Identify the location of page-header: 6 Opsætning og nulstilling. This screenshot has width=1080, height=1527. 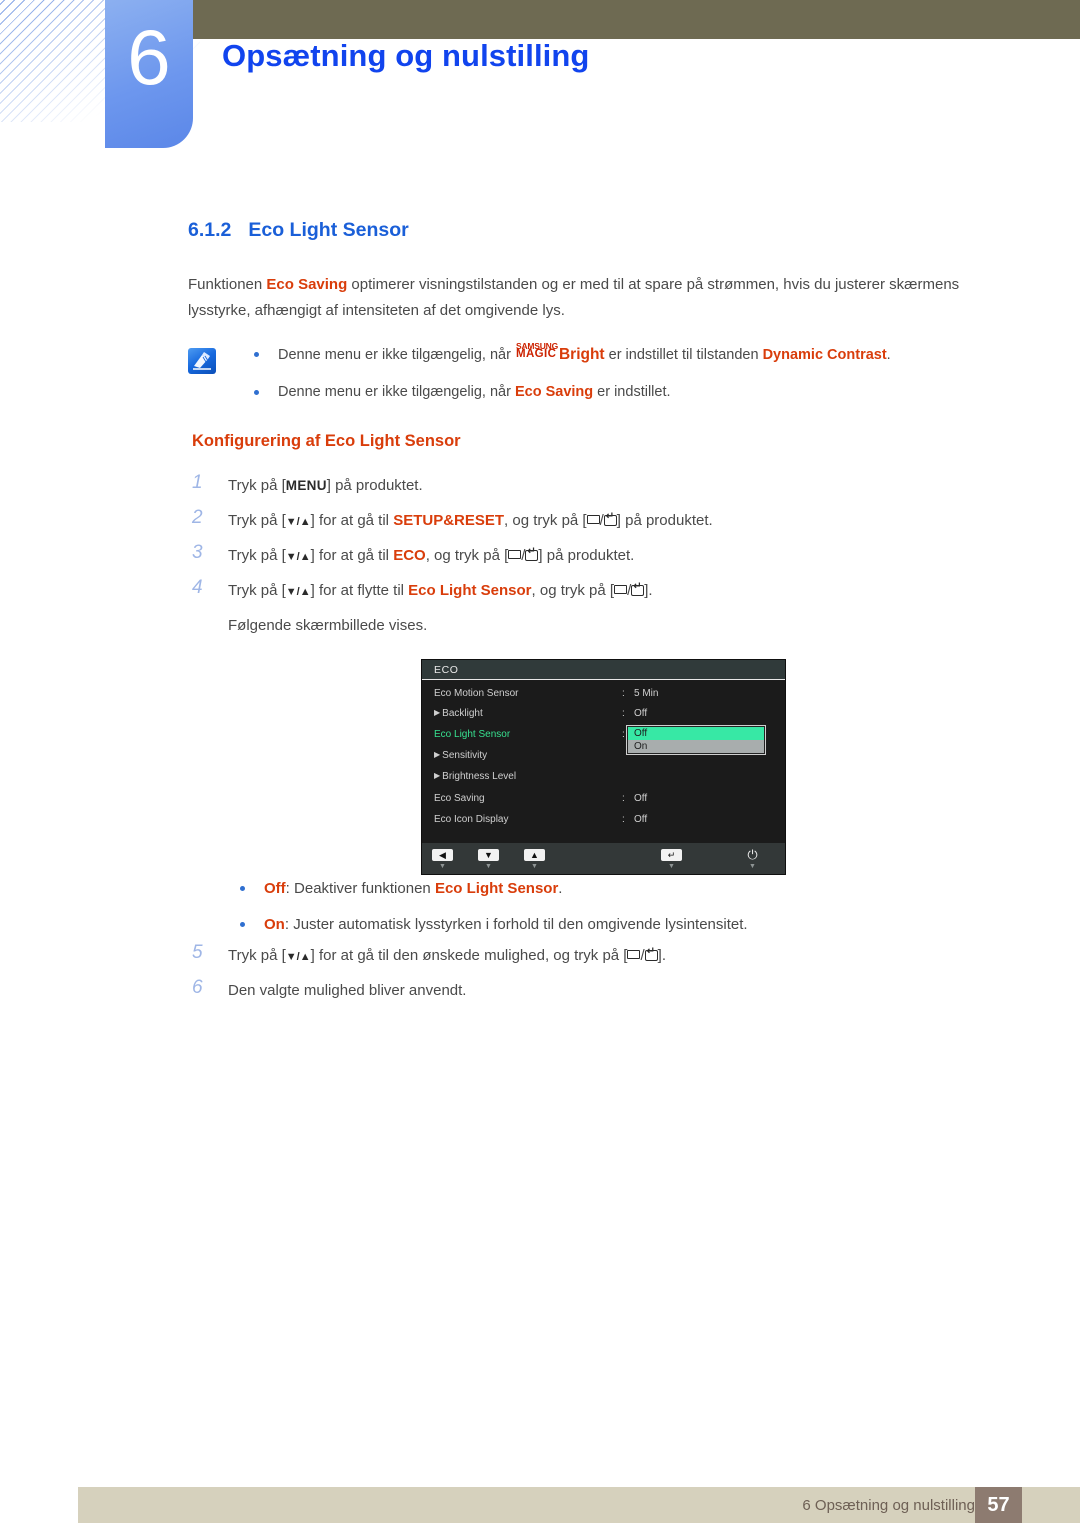
(540, 80).